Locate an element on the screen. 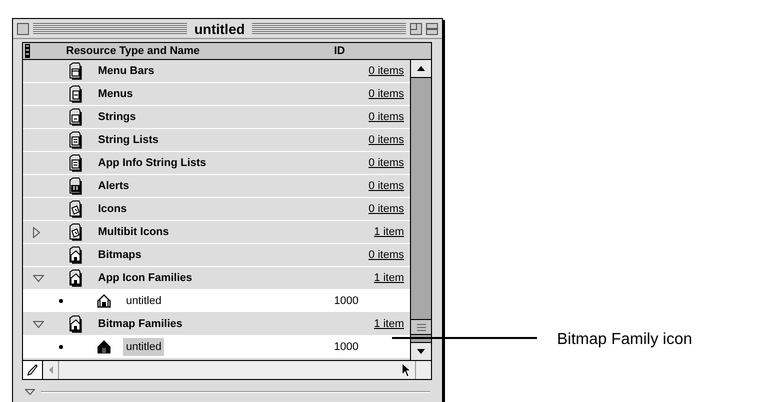 This screenshot has height=402, width=767. table-row: Icons 0 items is located at coordinates (216, 209).